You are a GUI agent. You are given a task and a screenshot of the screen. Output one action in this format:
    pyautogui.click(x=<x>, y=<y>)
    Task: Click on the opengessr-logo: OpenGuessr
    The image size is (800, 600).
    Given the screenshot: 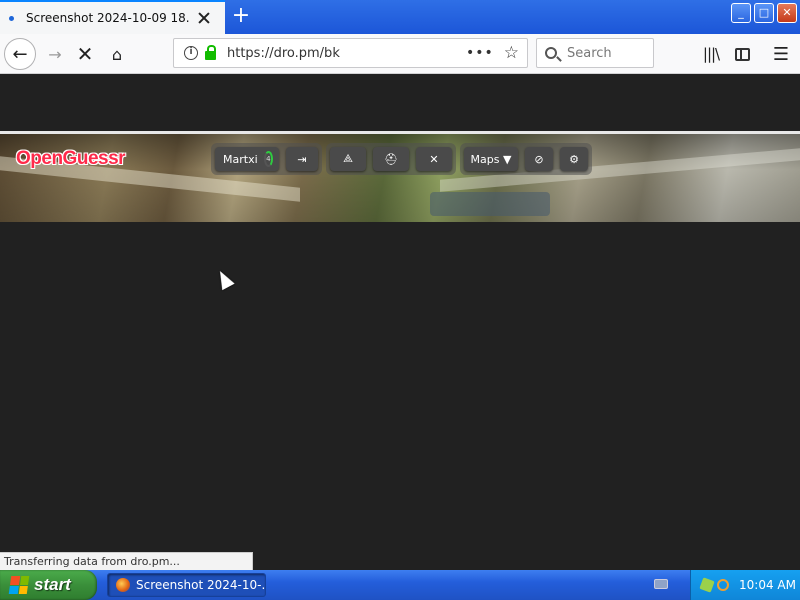 What is the action you would take?
    pyautogui.click(x=71, y=159)
    